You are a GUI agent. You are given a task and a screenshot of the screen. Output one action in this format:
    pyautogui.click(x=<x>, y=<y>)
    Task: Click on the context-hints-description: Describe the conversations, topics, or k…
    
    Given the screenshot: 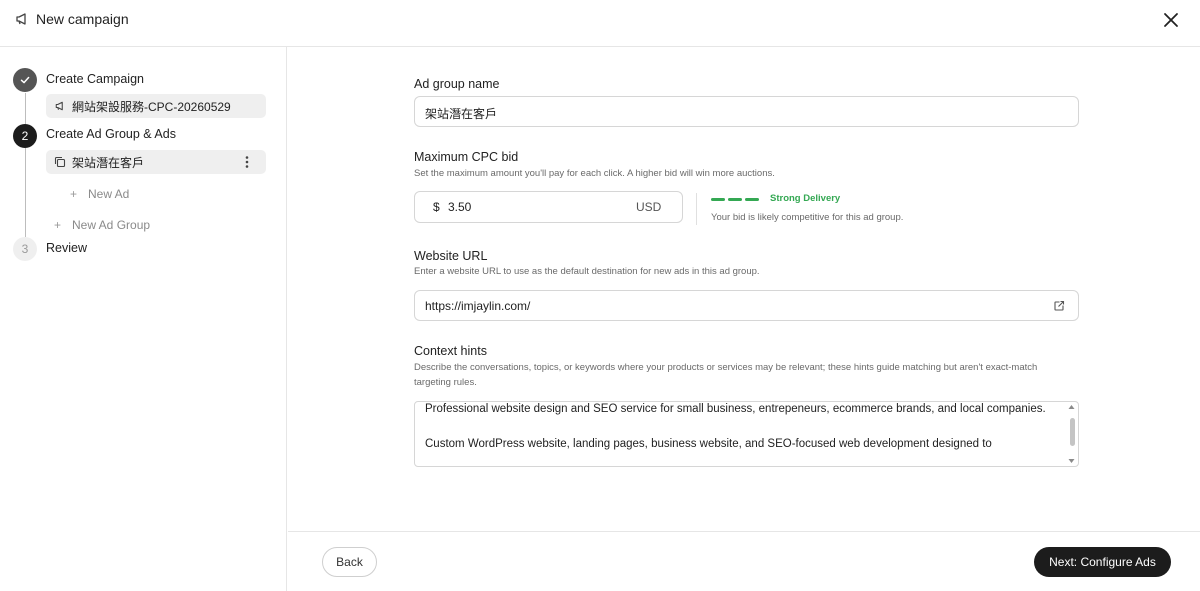 What is the action you would take?
    pyautogui.click(x=726, y=375)
    